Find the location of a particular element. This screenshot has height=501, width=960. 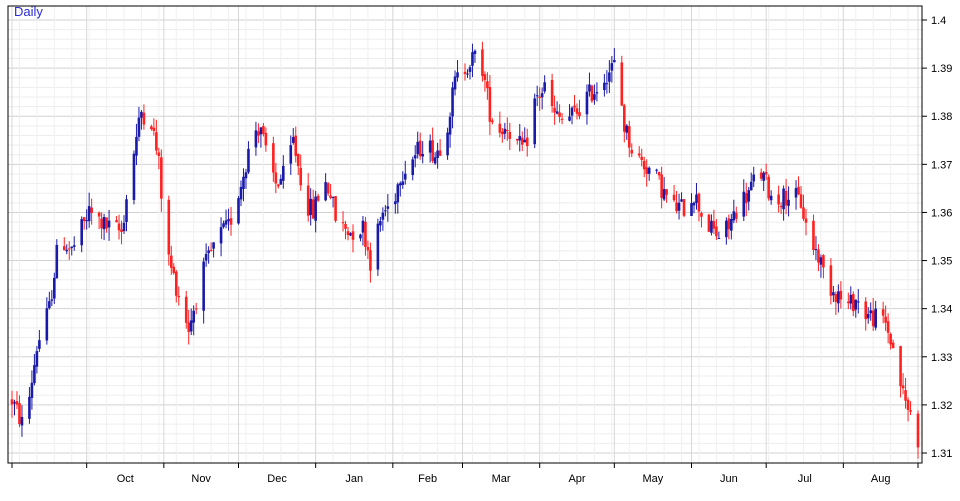

y-tick-label: 1.35 is located at coordinates (941, 262).